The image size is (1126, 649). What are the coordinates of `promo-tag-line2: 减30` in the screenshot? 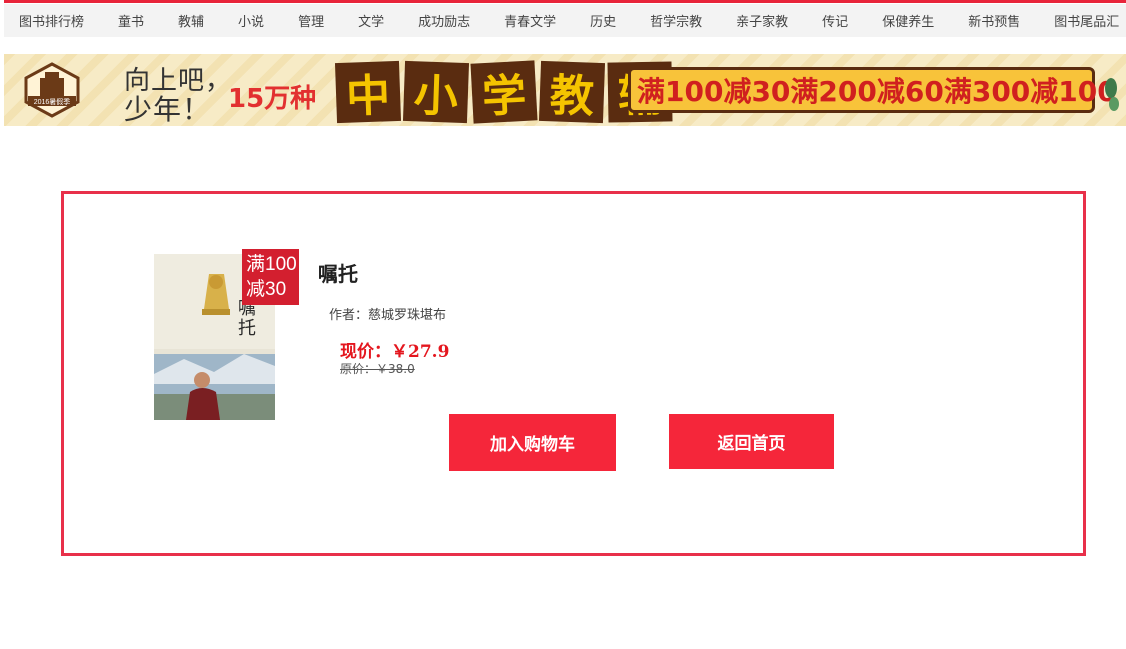 It's located at (266, 289).